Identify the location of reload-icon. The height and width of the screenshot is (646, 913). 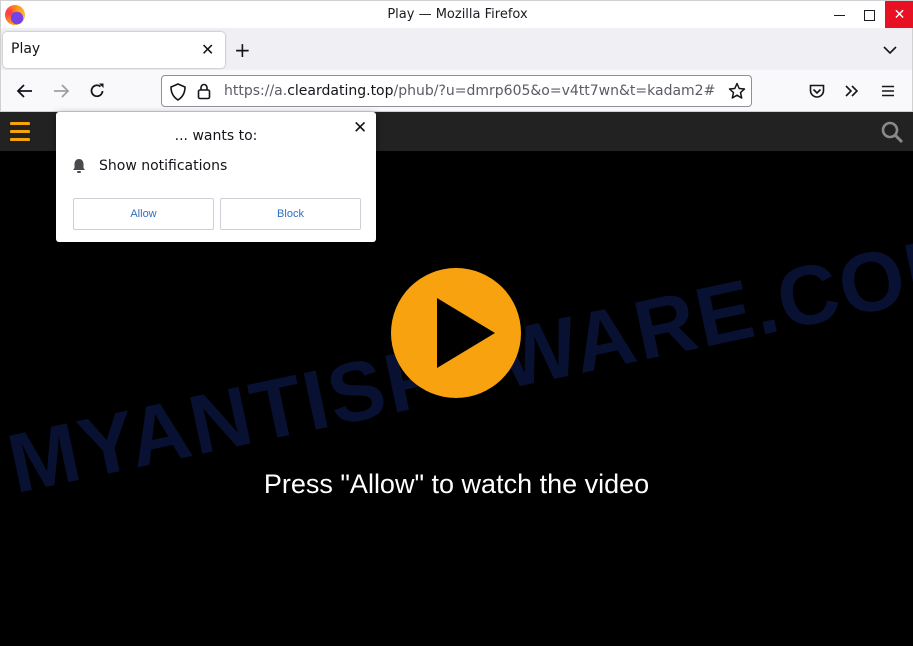
(97, 91).